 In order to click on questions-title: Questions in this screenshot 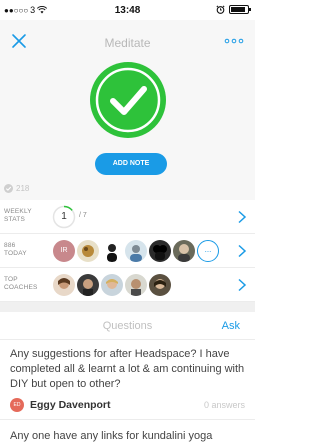, I will do `click(127, 326)`.